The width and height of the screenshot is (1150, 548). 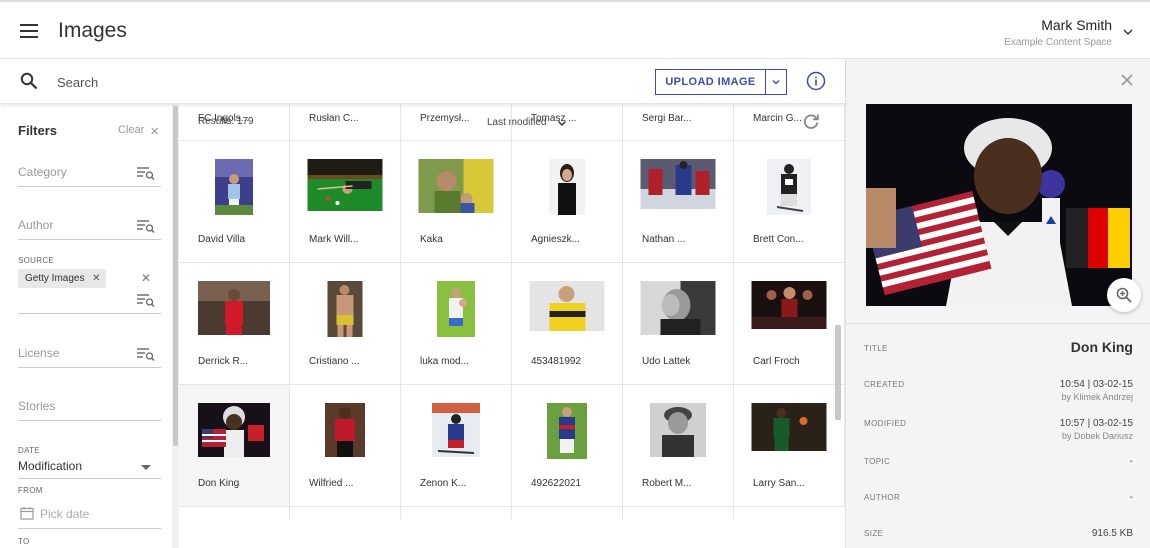 I want to click on zoom-button, so click(x=1124, y=295).